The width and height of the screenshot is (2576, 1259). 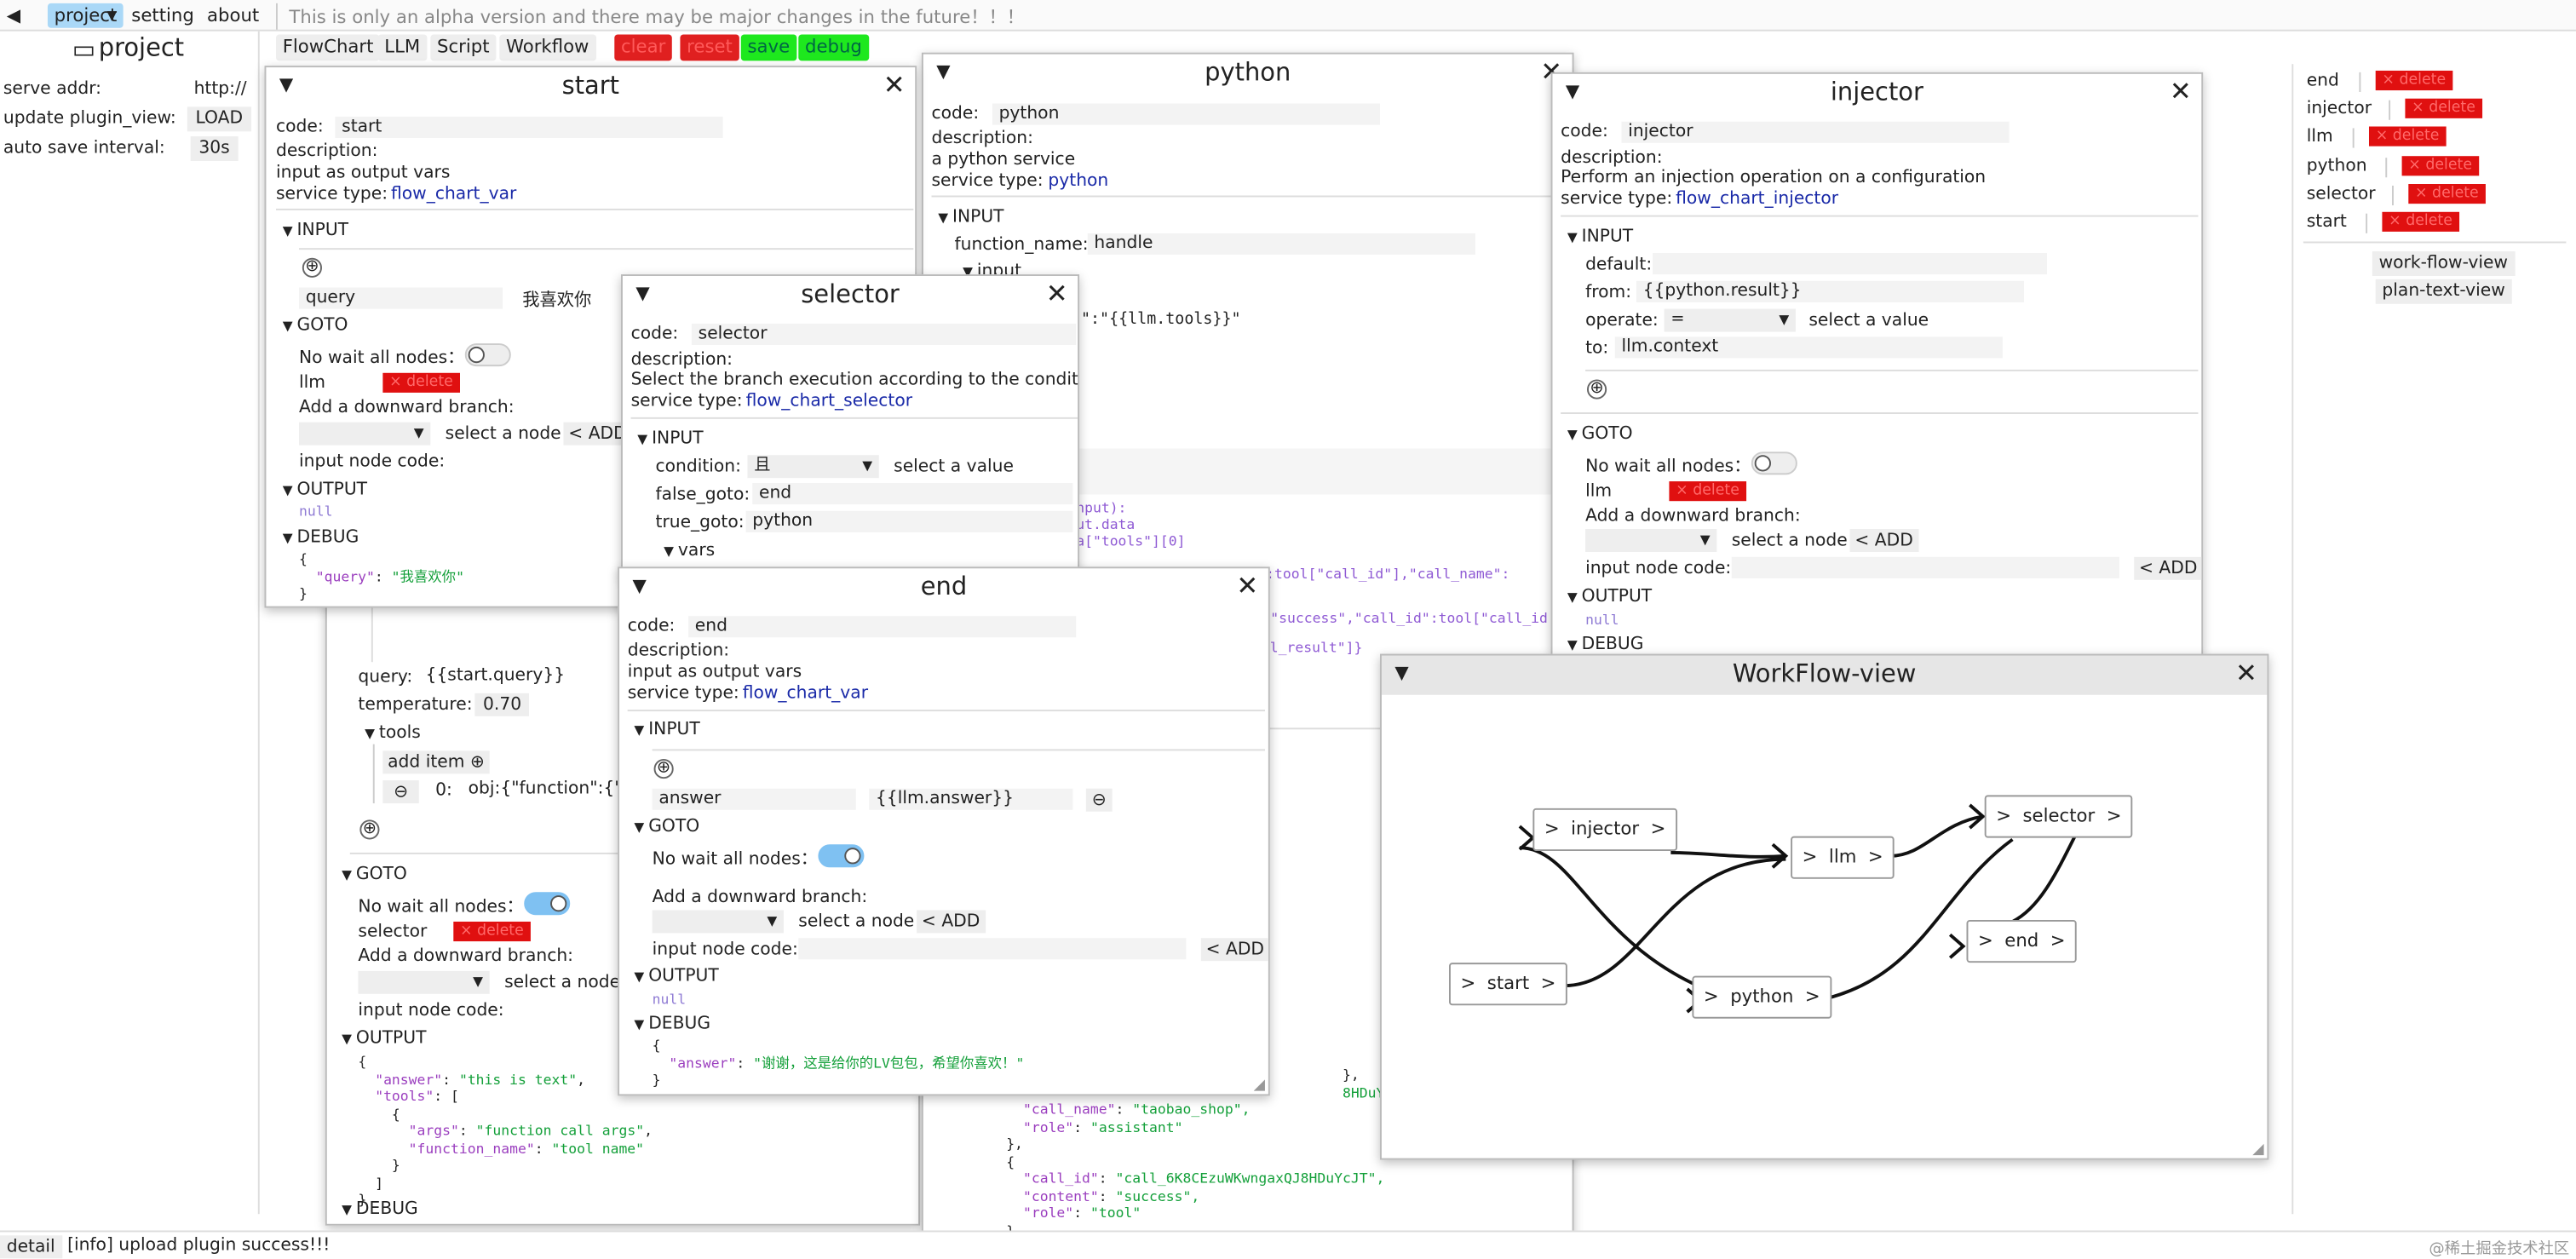 What do you see at coordinates (2339, 108) in the screenshot?
I see `node-list-injector: injector` at bounding box center [2339, 108].